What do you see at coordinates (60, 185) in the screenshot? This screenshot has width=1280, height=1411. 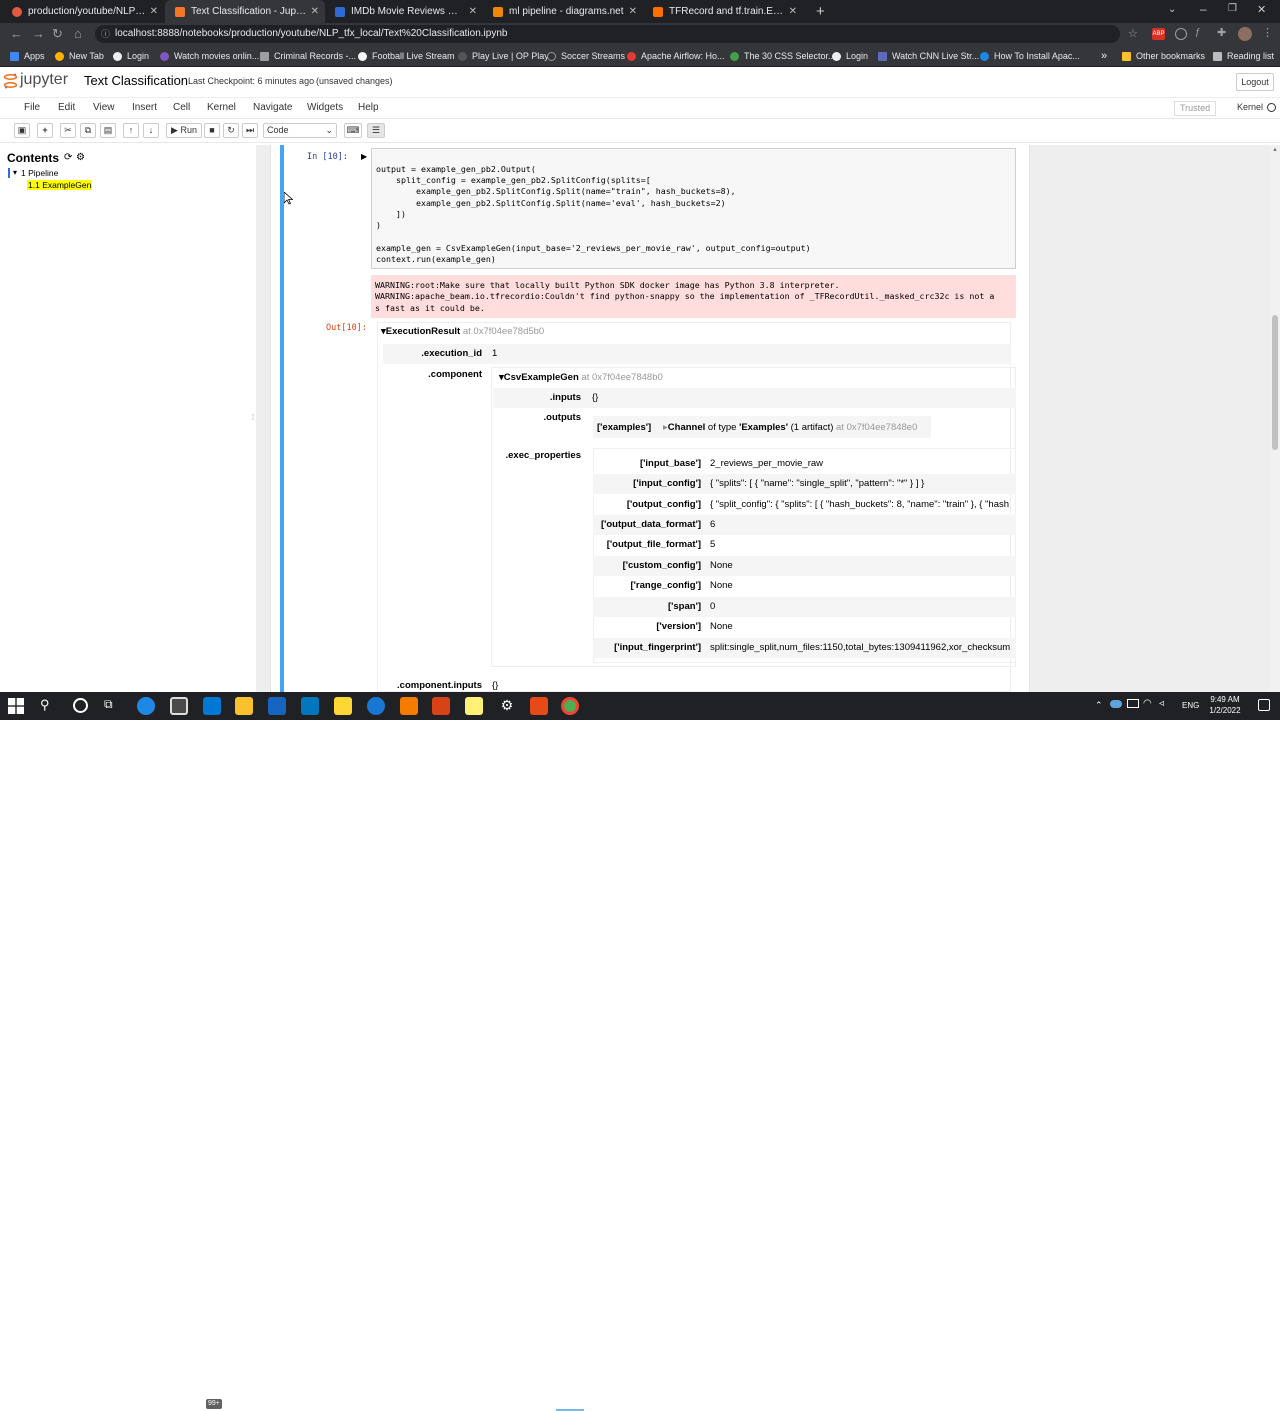 I see `toc-item-examplegen: 1.1 ExampleGen` at bounding box center [60, 185].